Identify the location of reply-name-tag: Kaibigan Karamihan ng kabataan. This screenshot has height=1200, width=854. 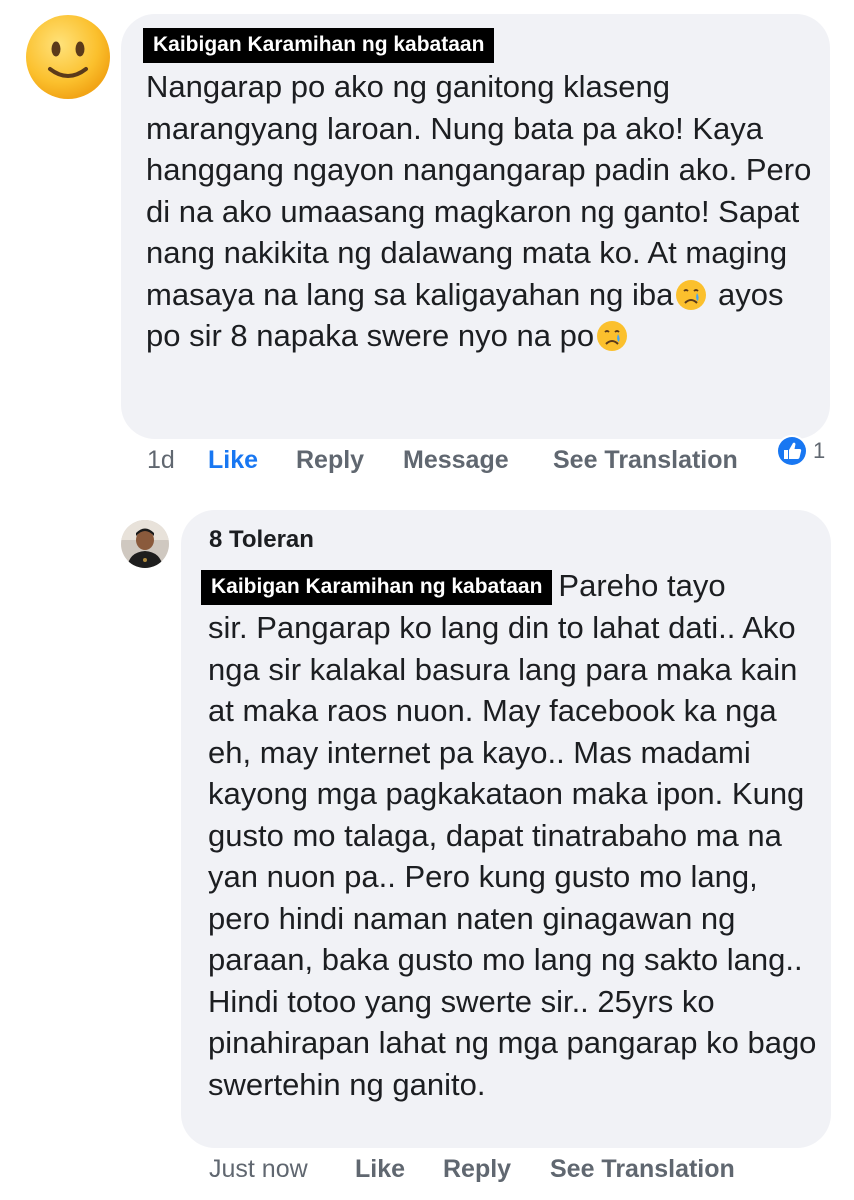
(377, 587).